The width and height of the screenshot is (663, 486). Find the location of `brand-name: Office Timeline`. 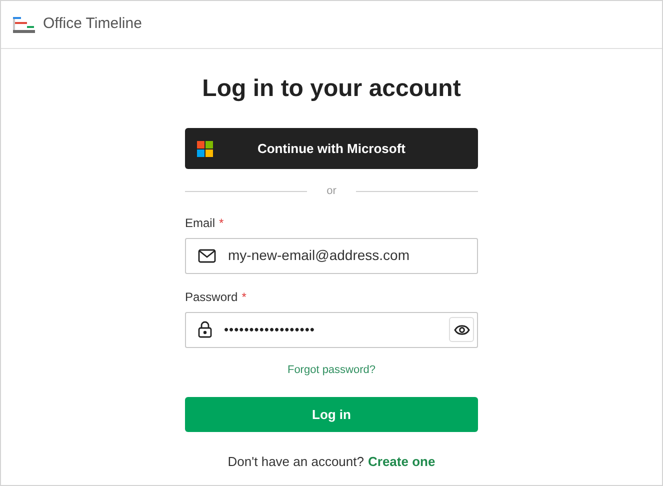

brand-name: Office Timeline is located at coordinates (92, 24).